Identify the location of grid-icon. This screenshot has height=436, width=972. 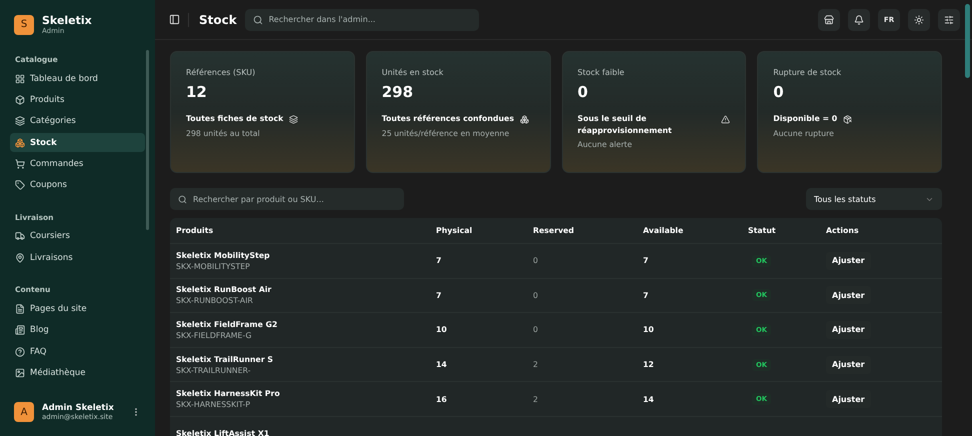
(20, 79).